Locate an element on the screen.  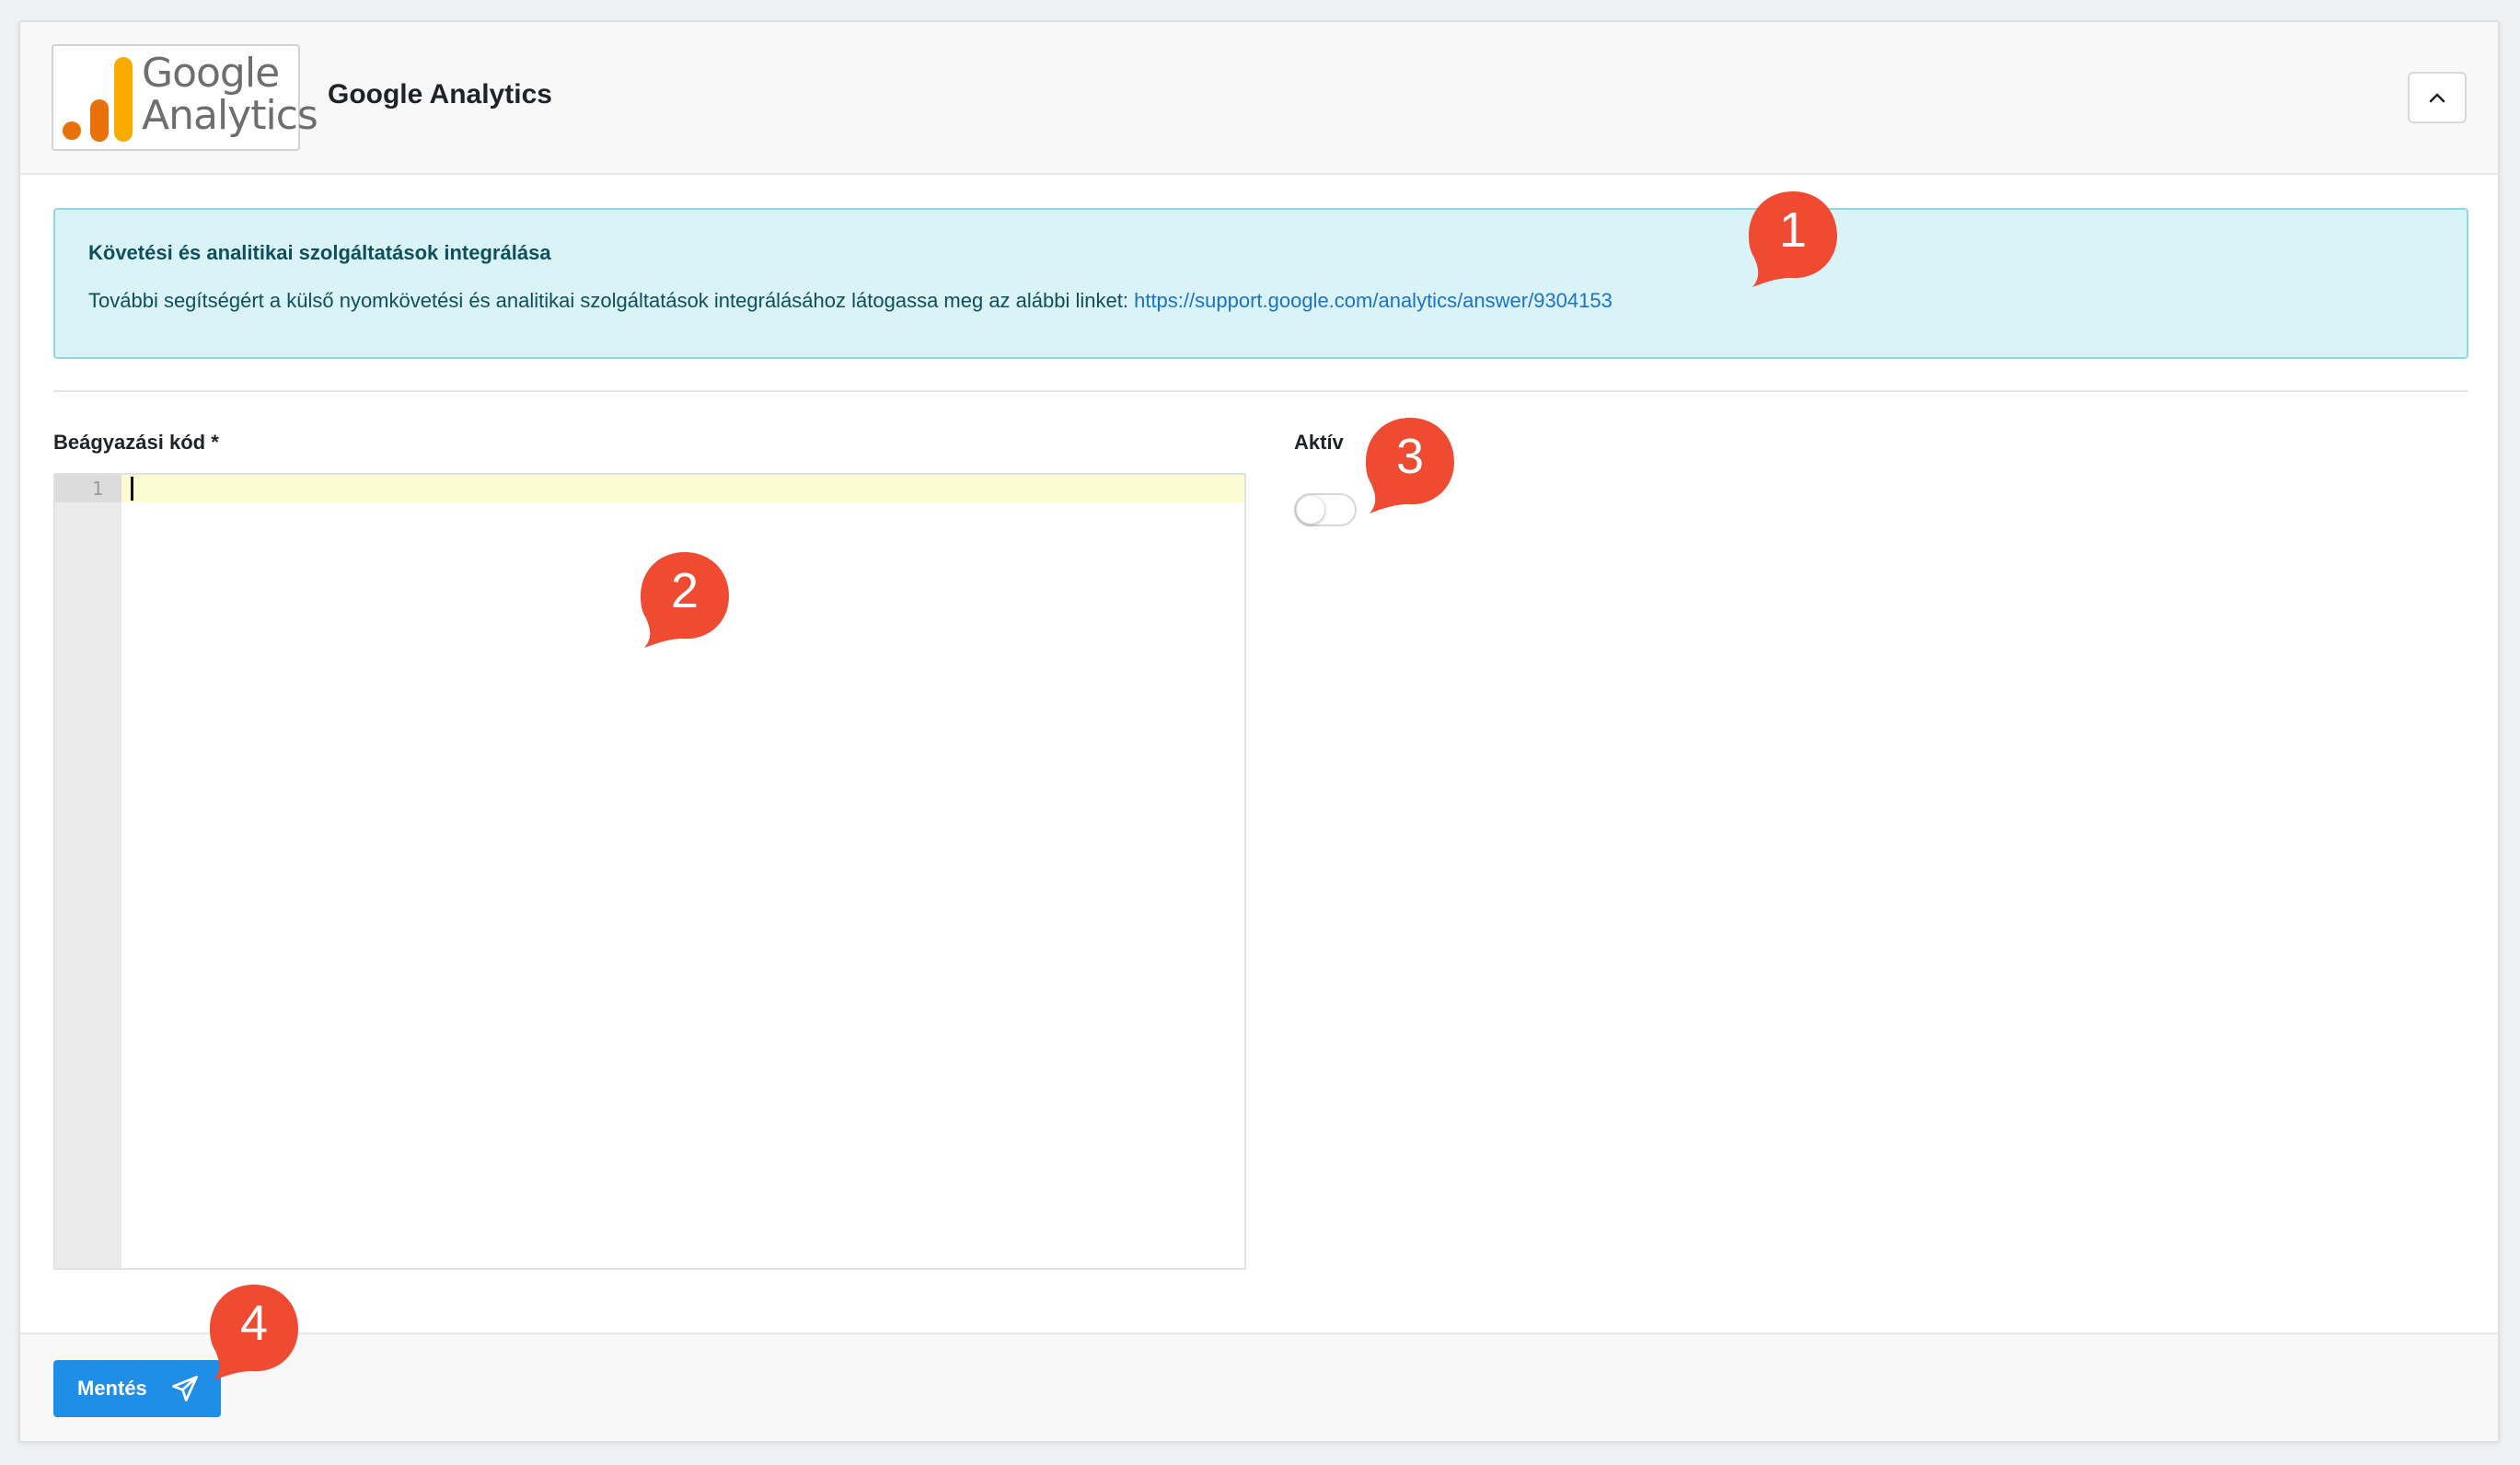
embed-code-label: Beágyazási kód * is located at coordinates (136, 442).